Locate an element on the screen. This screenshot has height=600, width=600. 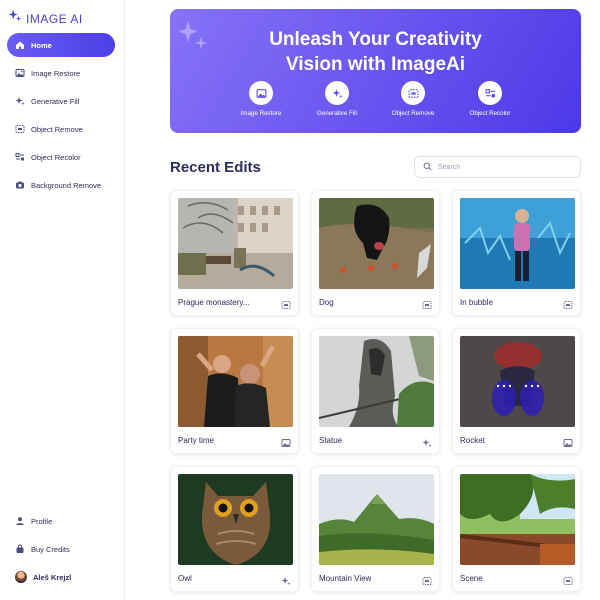
edit-card-label: Scene is located at coordinates (471, 578).